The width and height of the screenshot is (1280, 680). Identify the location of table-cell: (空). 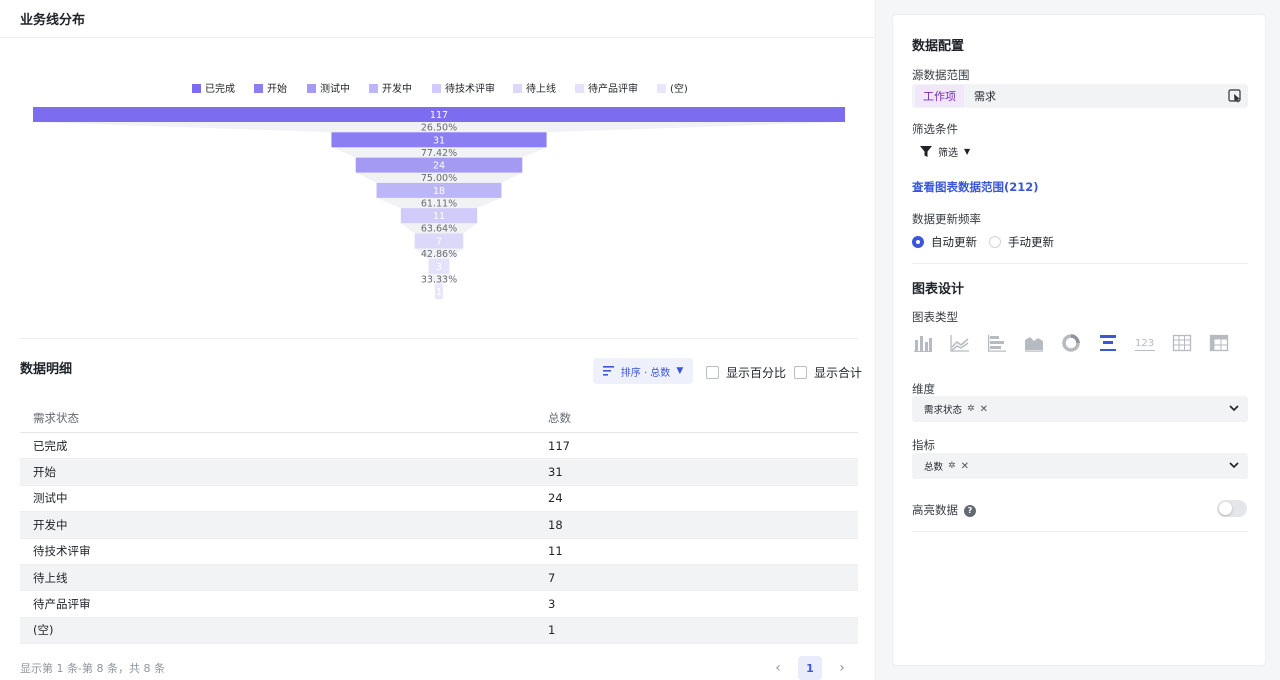
(43, 630).